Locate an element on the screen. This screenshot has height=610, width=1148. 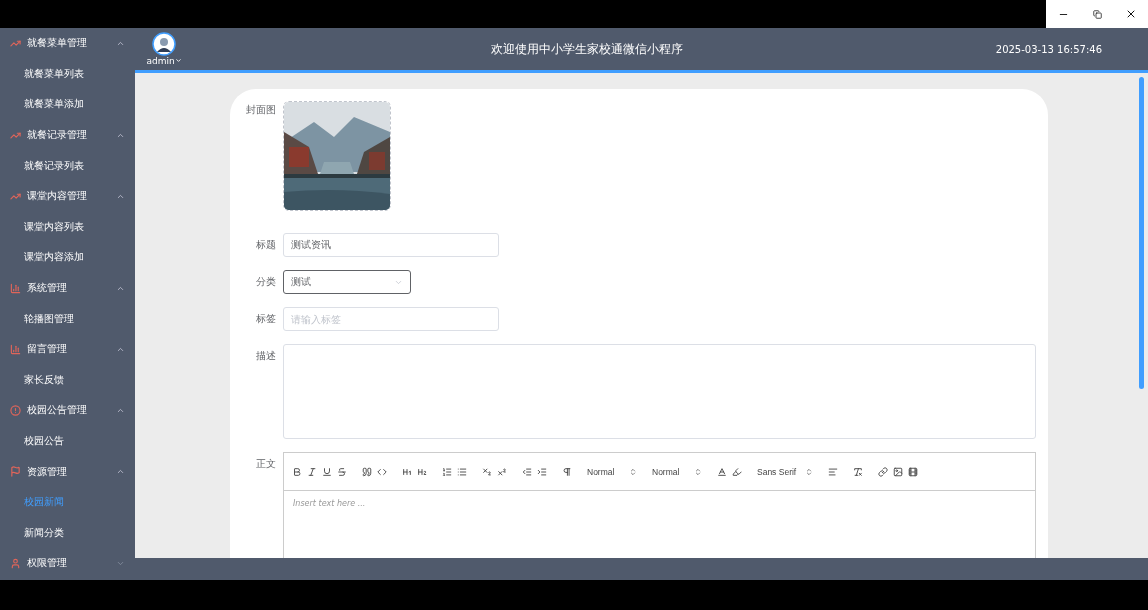
menu-item: 就餐记录列表 is located at coordinates (67, 165).